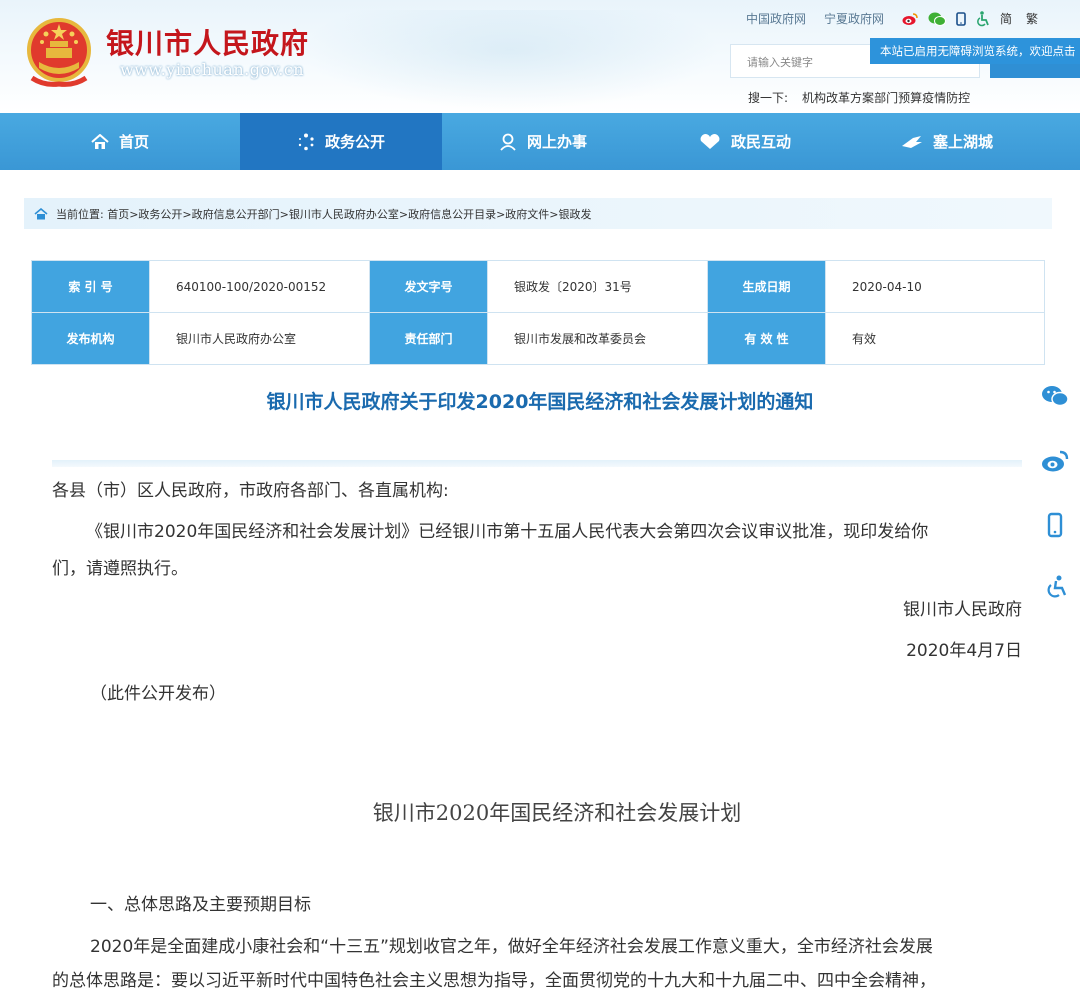  Describe the element at coordinates (760, 142) in the screenshot. I see `nav-label: 政民互动` at that location.